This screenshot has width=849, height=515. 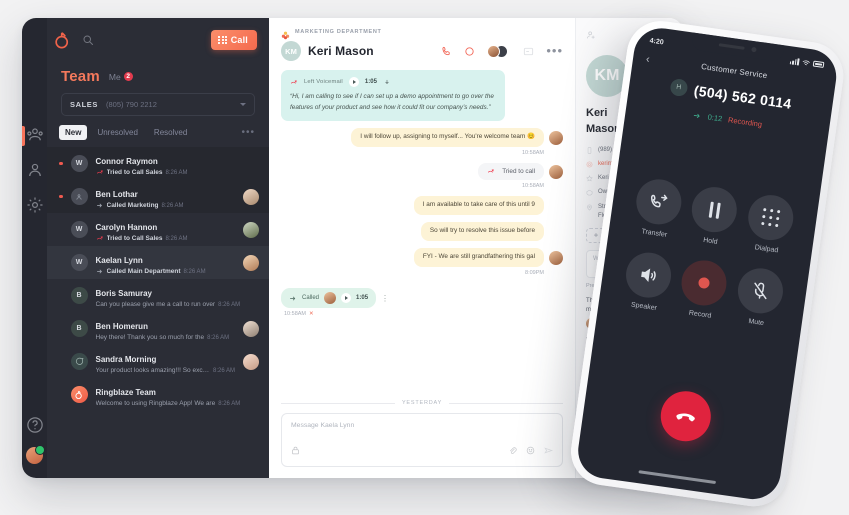 What do you see at coordinates (170, 132) in the screenshot?
I see `tab-resolved: Resolved` at bounding box center [170, 132].